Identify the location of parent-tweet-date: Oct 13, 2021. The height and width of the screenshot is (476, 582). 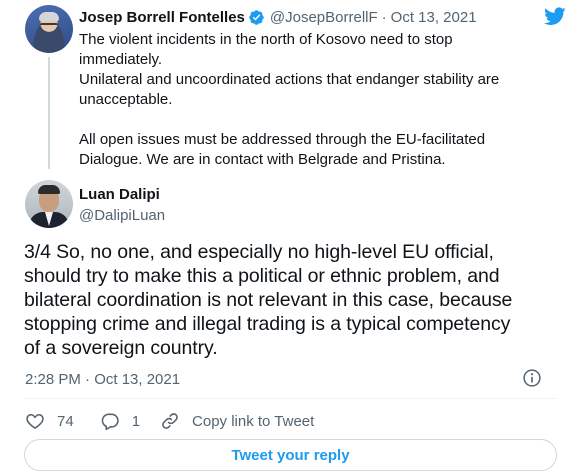
(434, 17).